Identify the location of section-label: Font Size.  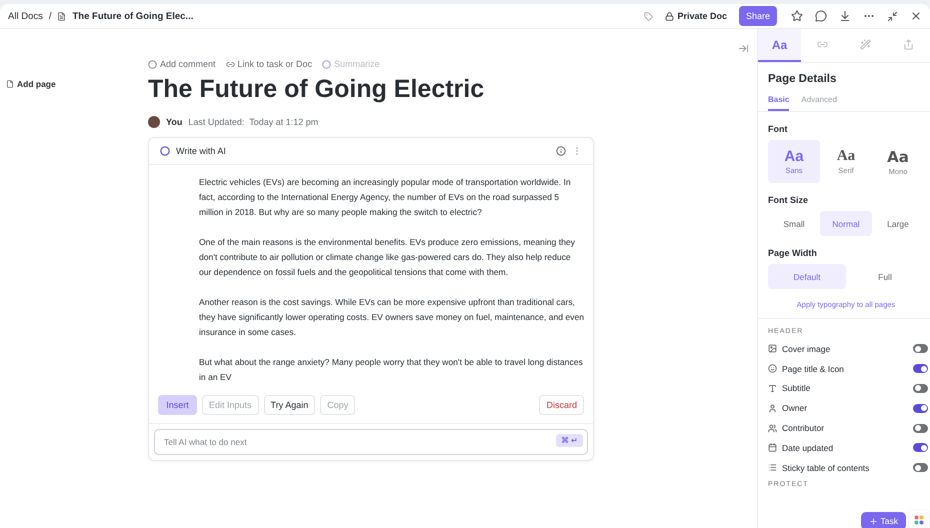
(788, 200).